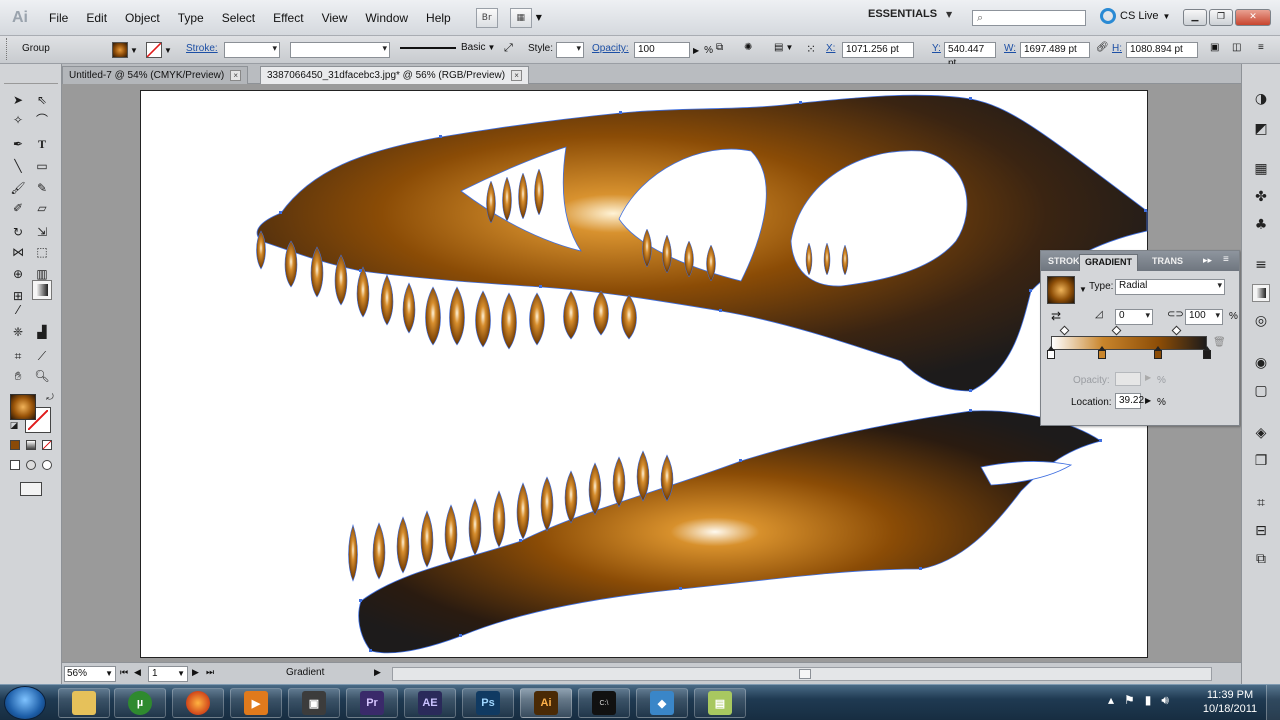 Image resolution: width=1280 pixels, height=720 pixels. I want to click on reference-point-icon: ⁙, so click(811, 49).